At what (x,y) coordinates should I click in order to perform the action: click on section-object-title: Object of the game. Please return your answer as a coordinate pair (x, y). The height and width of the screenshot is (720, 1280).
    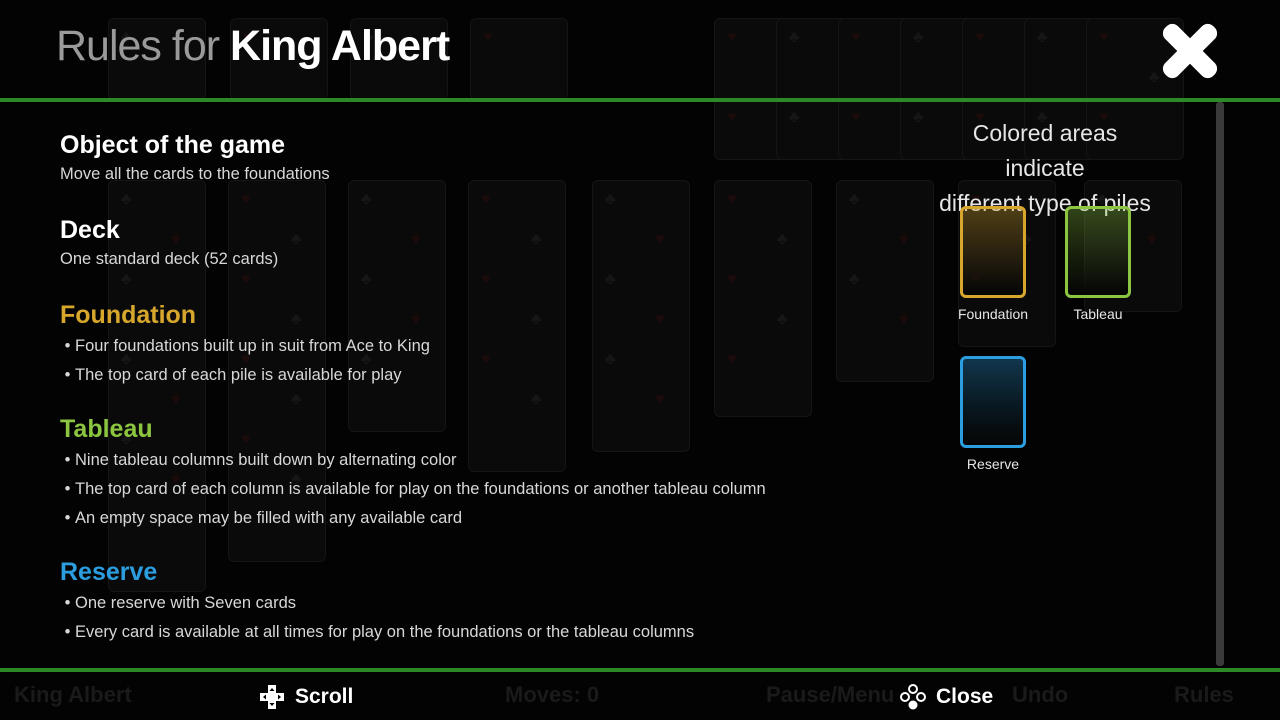
    Looking at the image, I should click on (173, 145).